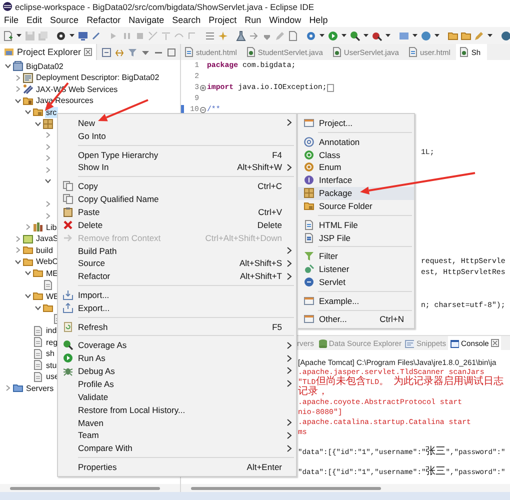  Describe the element at coordinates (47, 262) in the screenshot. I see `tree-item: WebC` at that location.